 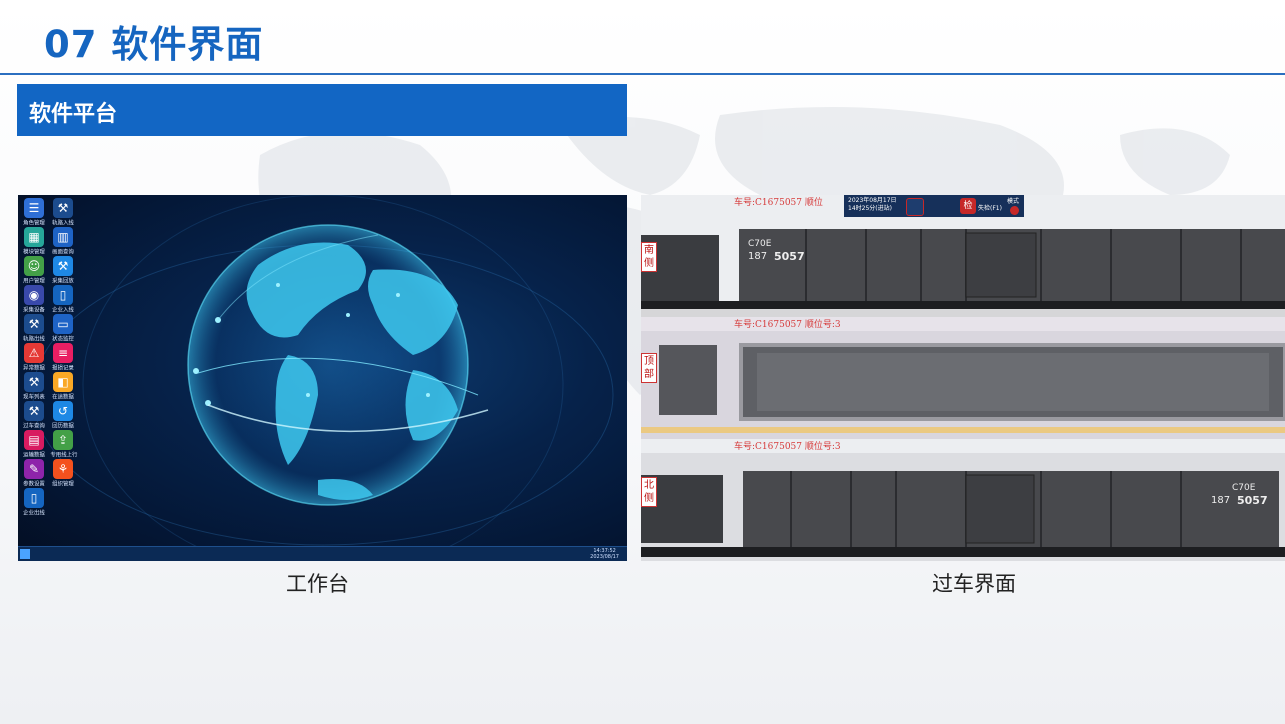 I want to click on desktop-app-label: 企业入线, so click(x=63, y=310).